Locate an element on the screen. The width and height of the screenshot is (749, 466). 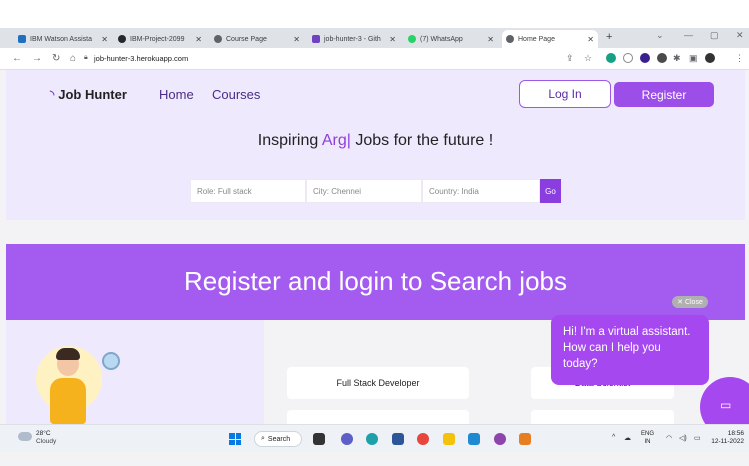
ibm-watson-icon is located at coordinates (22, 39).